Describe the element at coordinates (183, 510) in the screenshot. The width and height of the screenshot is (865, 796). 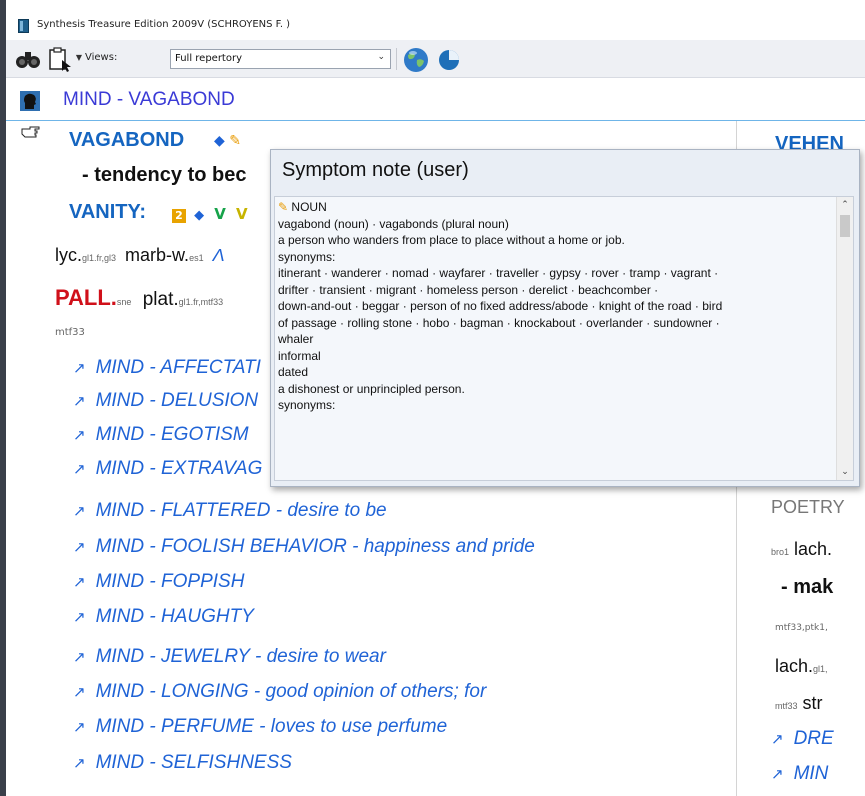
I see `crossref-main: MIND - FLATTERED` at that location.